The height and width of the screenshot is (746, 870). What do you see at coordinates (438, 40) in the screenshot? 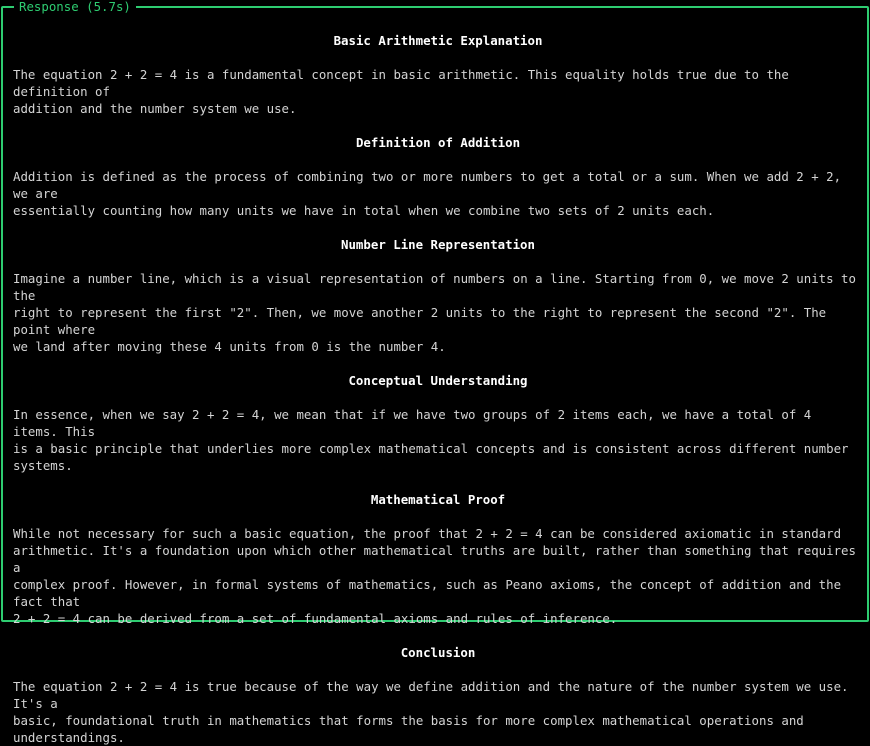
I see `section-heading: Basic Arithmetic Explanation` at bounding box center [438, 40].